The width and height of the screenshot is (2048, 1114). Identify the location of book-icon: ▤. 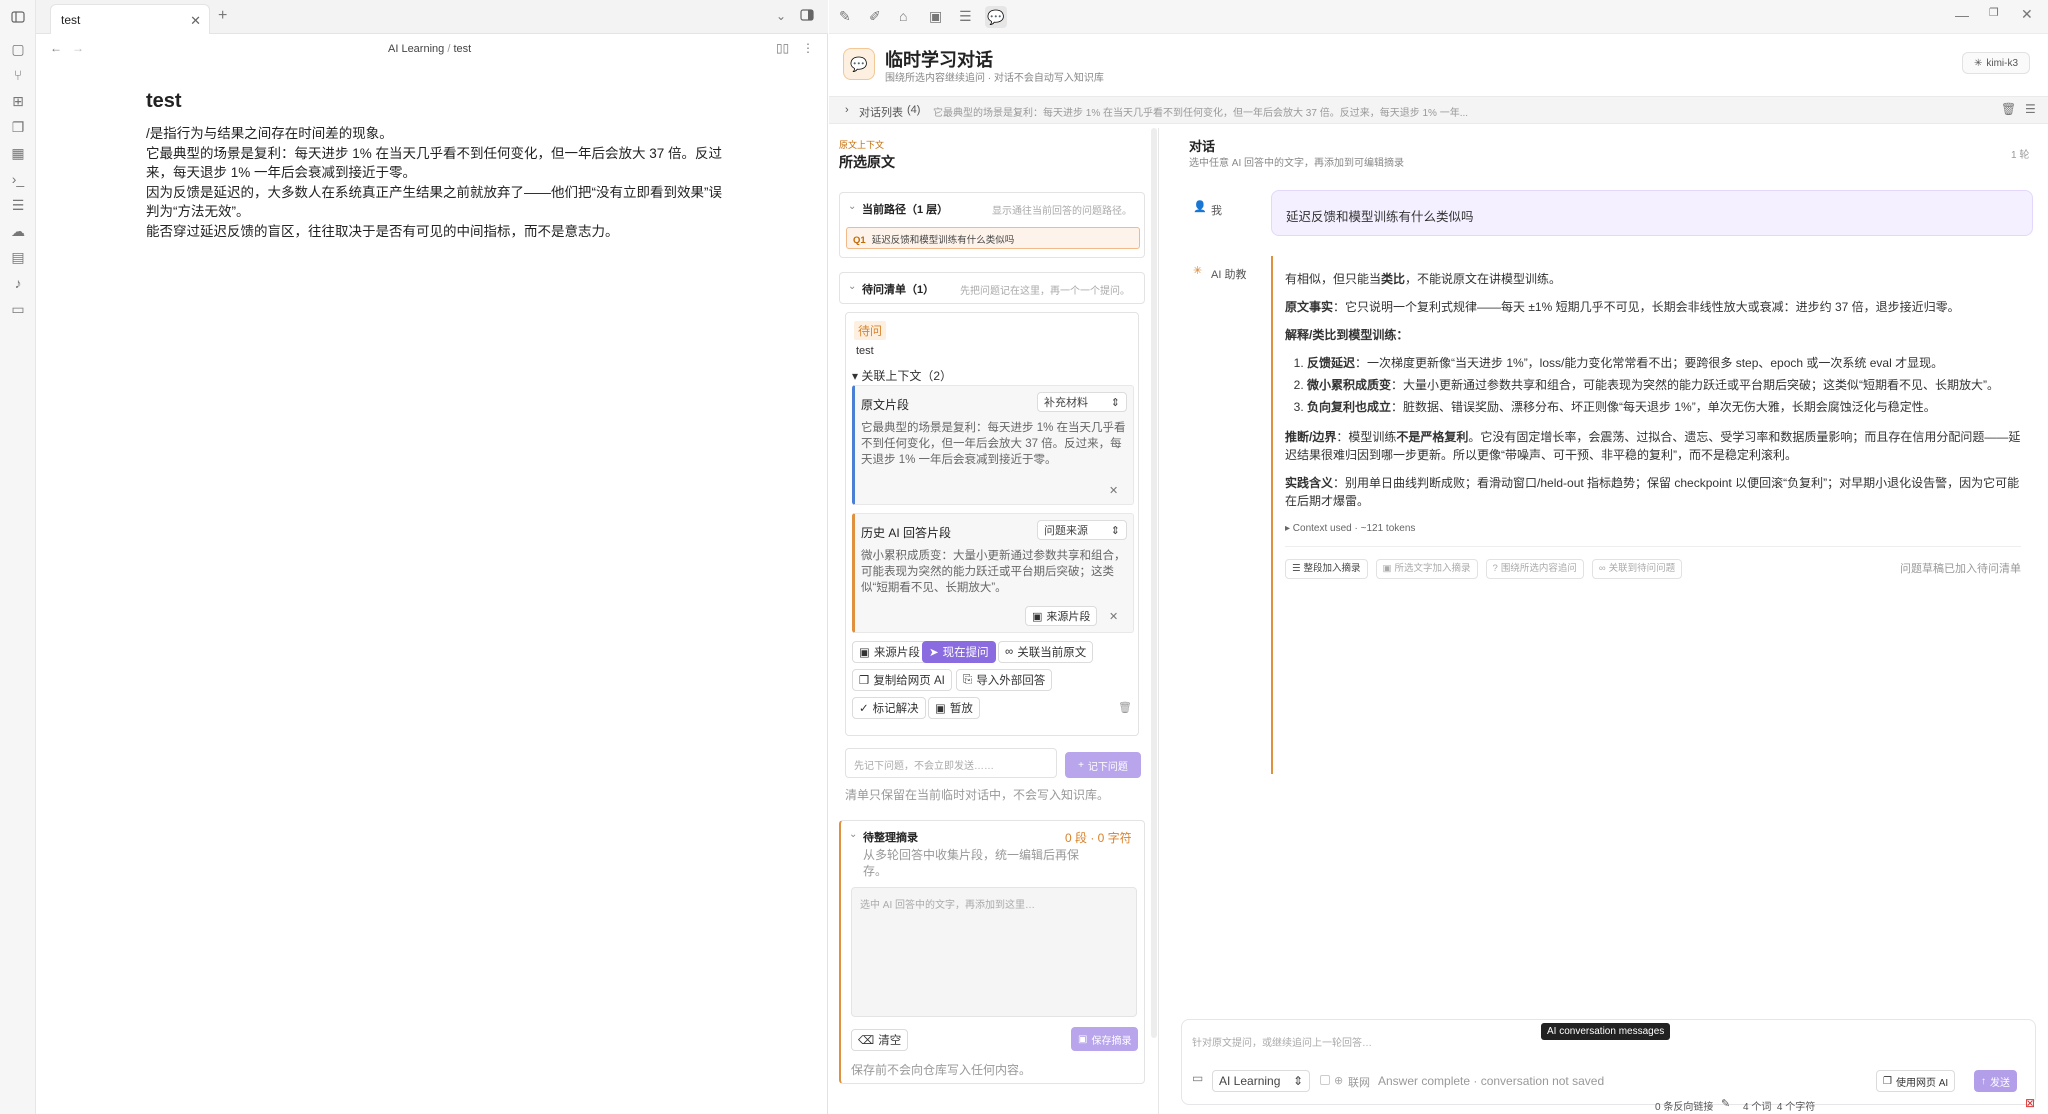
(18, 257).